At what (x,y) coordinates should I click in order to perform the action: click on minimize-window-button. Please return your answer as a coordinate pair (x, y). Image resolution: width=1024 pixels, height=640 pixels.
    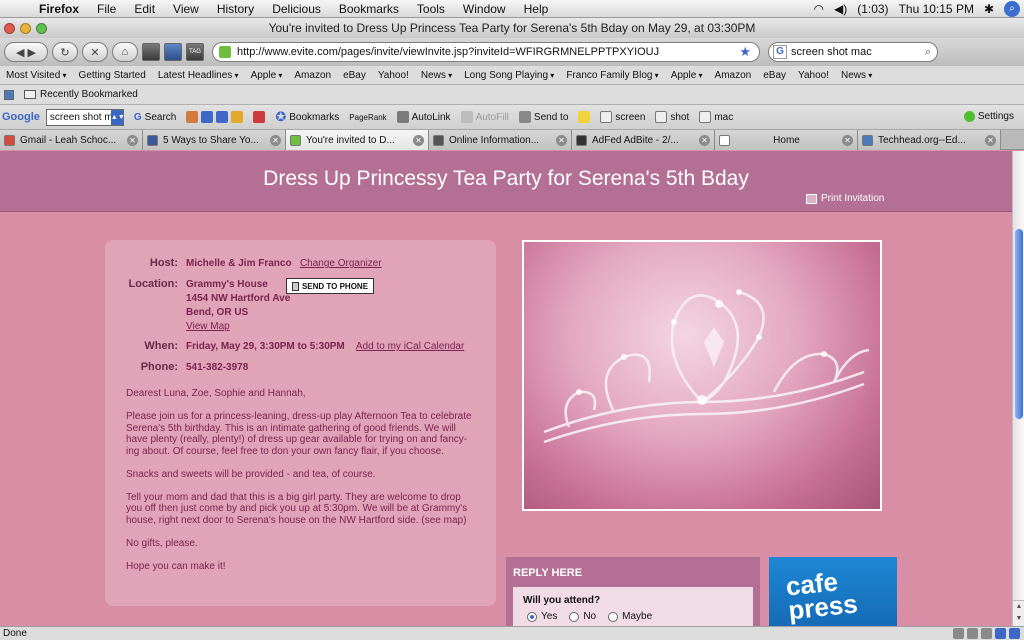
    Looking at the image, I should click on (25, 28).